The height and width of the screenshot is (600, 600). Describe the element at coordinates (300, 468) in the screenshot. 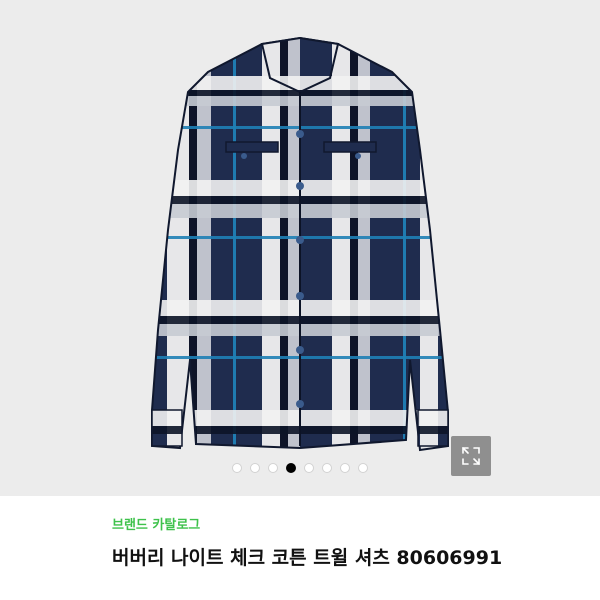

I see `carousel-indicator` at that location.